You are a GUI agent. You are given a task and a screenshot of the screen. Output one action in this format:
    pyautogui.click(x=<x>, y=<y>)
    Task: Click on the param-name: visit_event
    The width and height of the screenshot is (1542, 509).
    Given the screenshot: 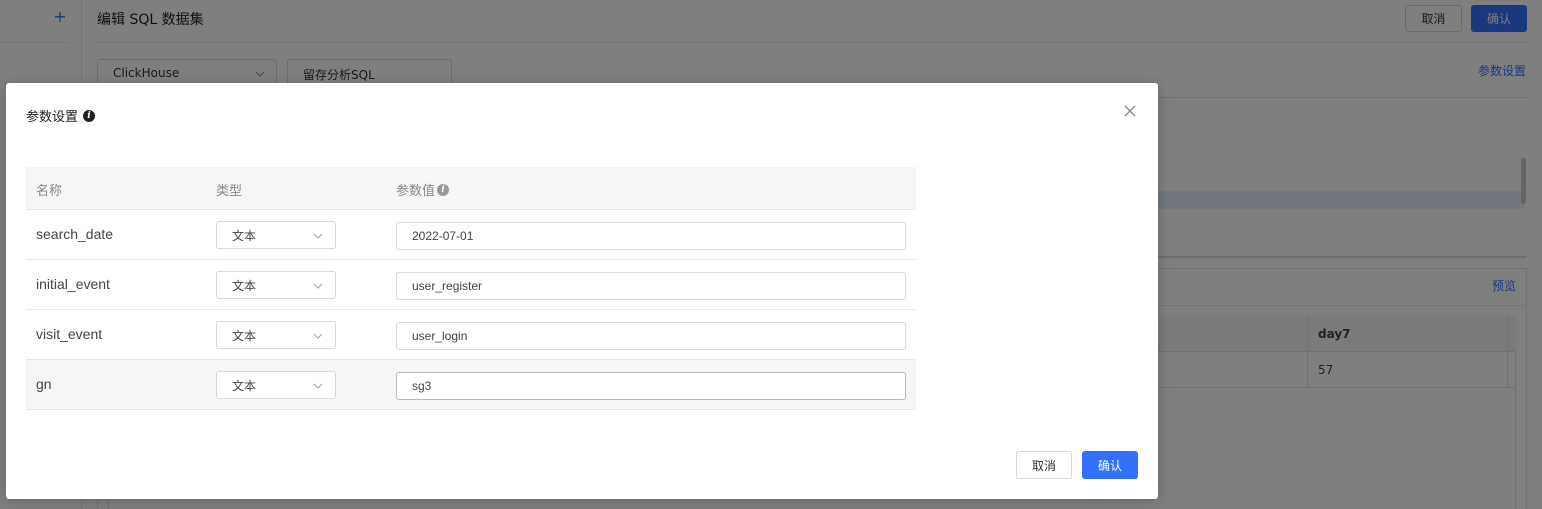 What is the action you would take?
    pyautogui.click(x=69, y=334)
    